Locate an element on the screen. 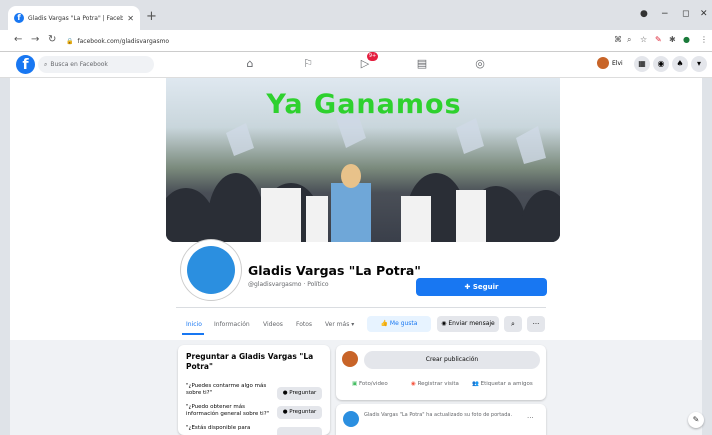 Image resolution: width=712 pixels, height=435 pixels. profile-avatar-icon: ● is located at coordinates (686, 39).